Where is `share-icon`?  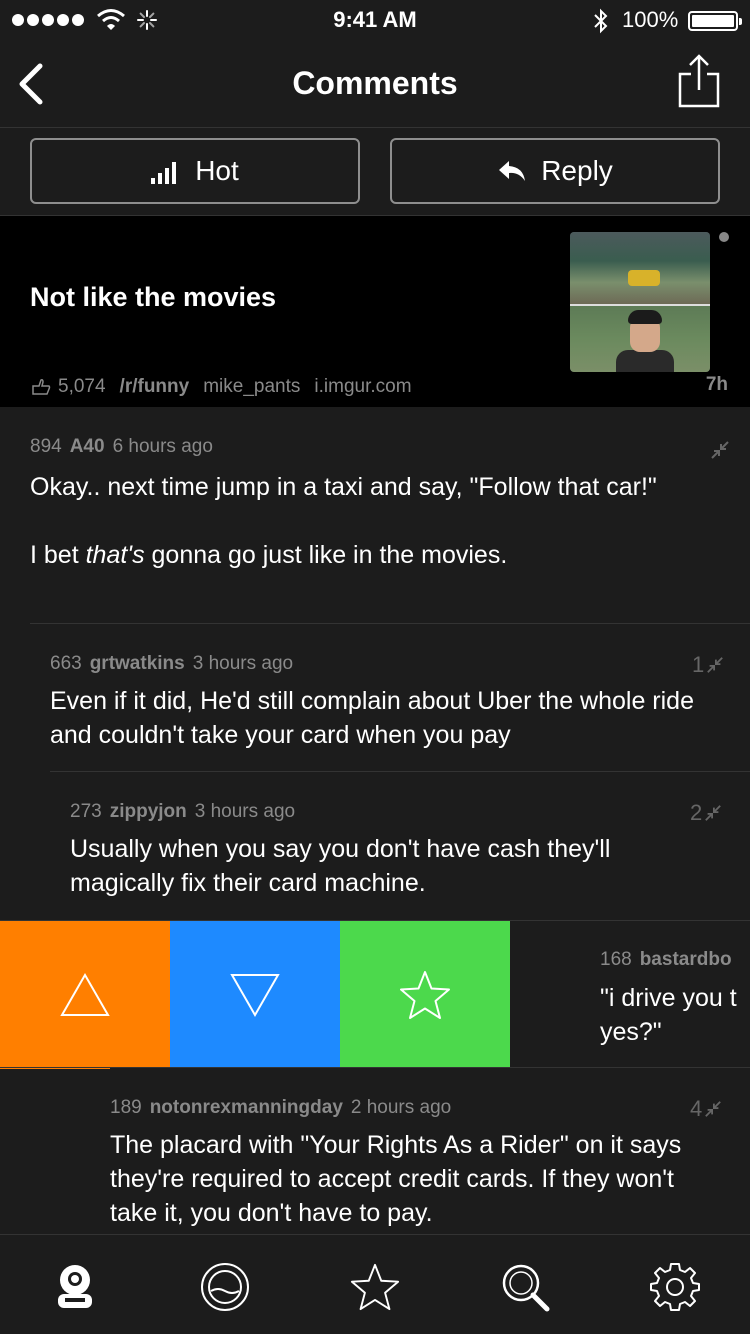 share-icon is located at coordinates (699, 81).